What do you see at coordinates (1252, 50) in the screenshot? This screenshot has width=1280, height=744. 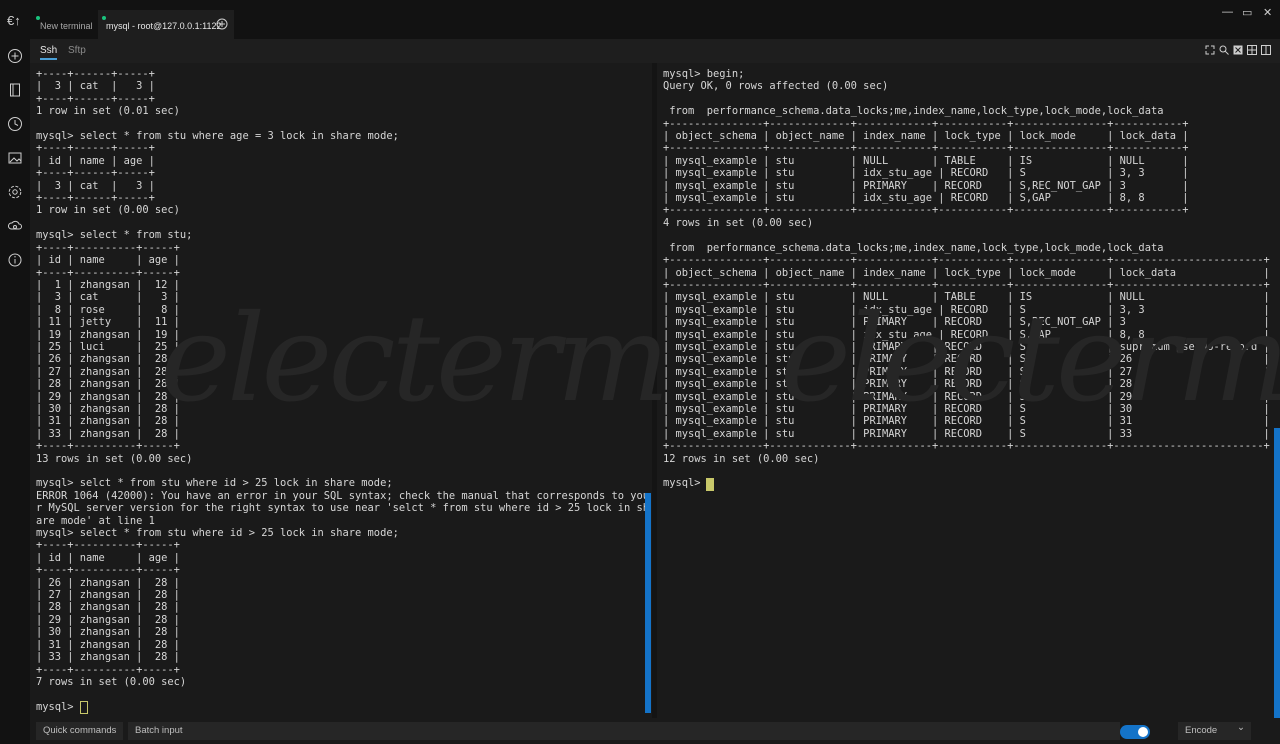 I see `split-horizontal-icon` at bounding box center [1252, 50].